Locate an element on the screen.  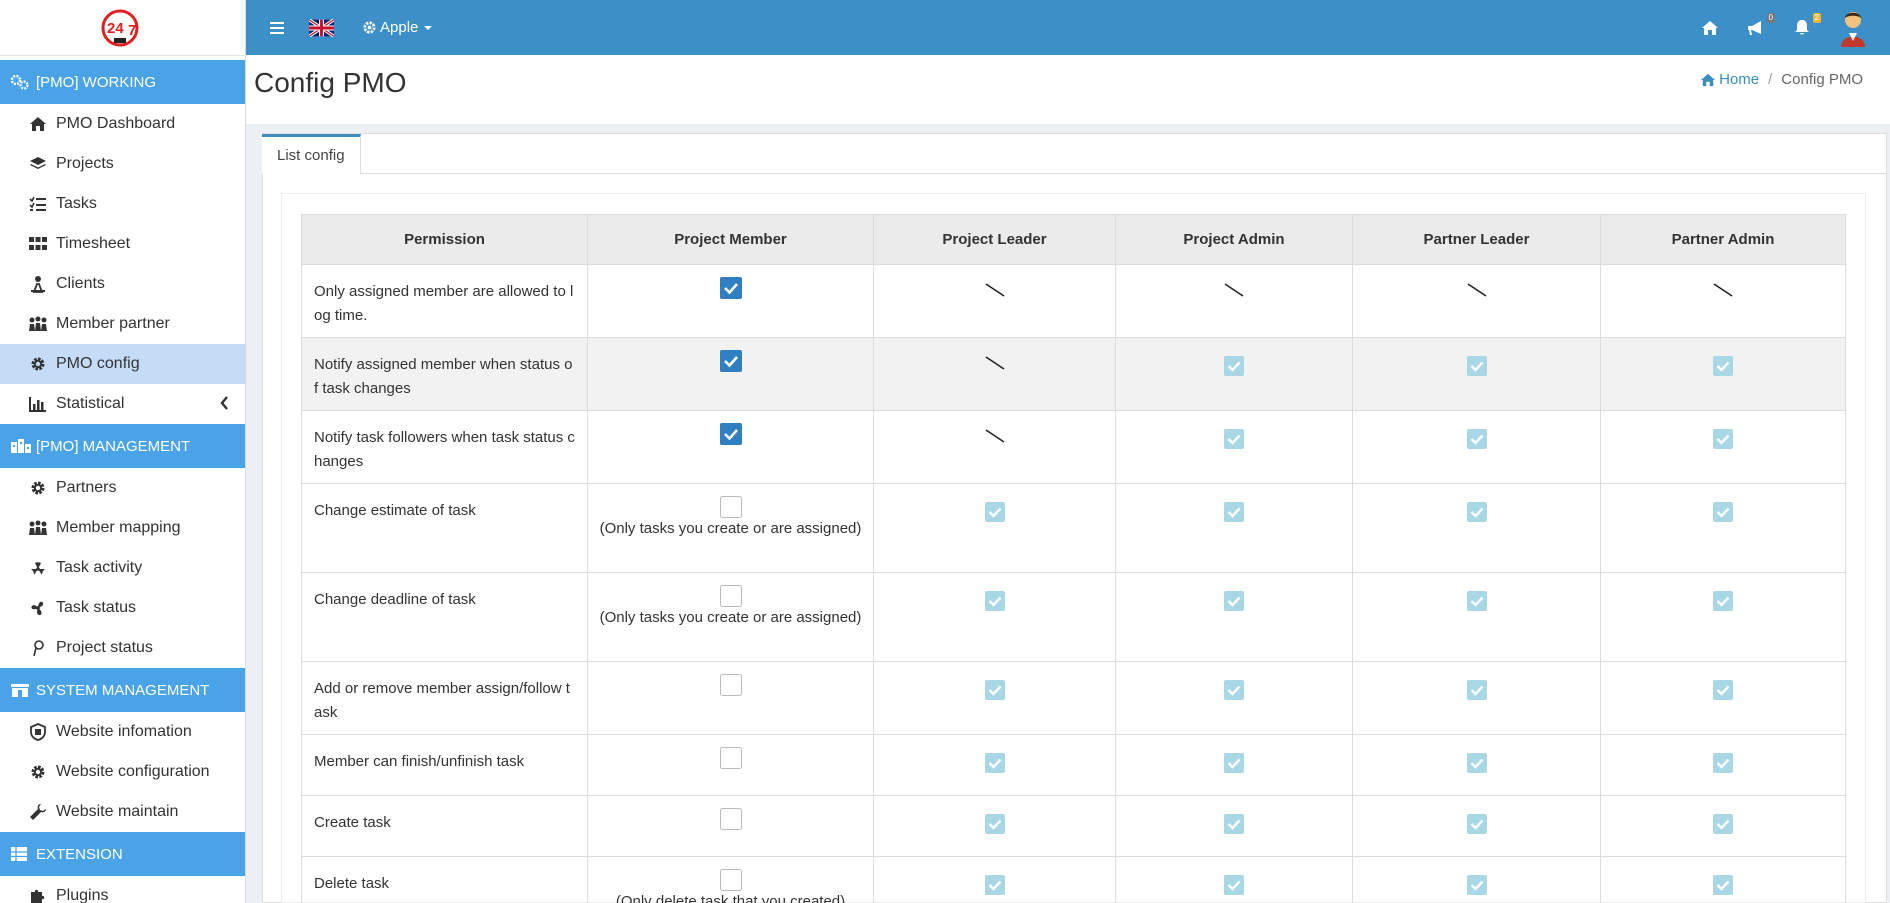
home-icon is located at coordinates (1710, 28).